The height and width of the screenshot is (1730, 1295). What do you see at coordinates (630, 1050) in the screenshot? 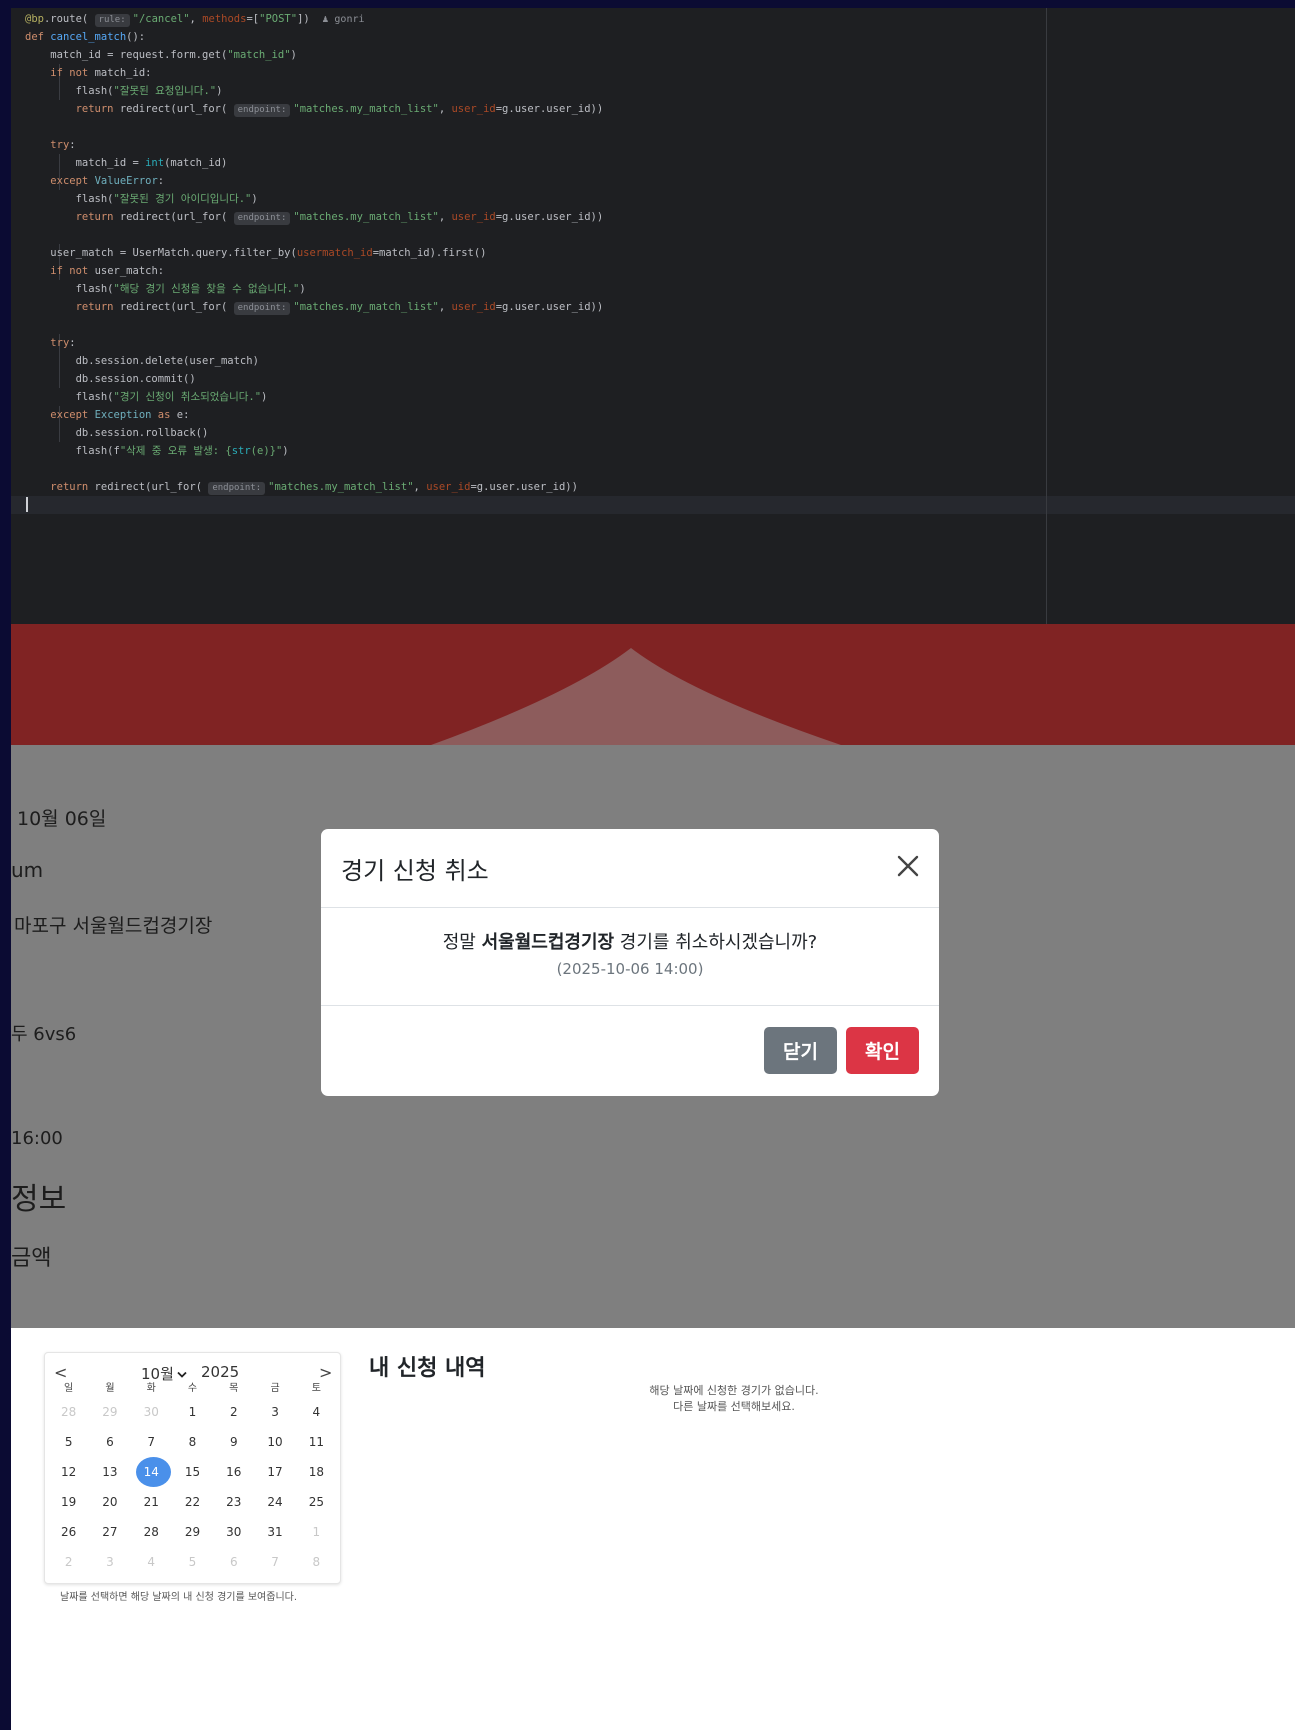
I see `modal-footer: 닫기 확인` at bounding box center [630, 1050].